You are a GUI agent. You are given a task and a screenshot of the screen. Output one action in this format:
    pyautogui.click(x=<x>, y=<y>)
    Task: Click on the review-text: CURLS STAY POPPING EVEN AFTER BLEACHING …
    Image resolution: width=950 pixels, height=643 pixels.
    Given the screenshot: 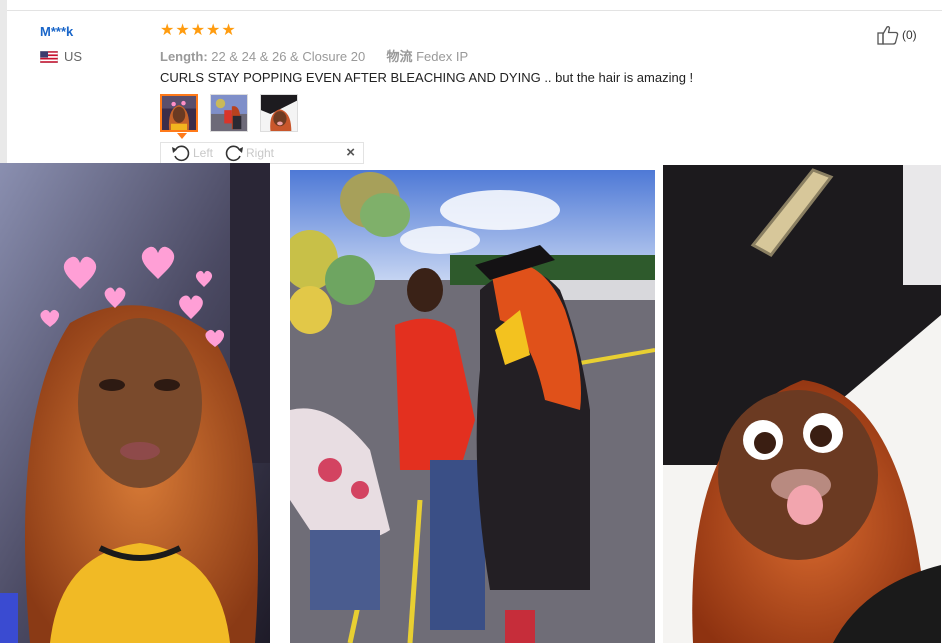 What is the action you would take?
    pyautogui.click(x=427, y=77)
    